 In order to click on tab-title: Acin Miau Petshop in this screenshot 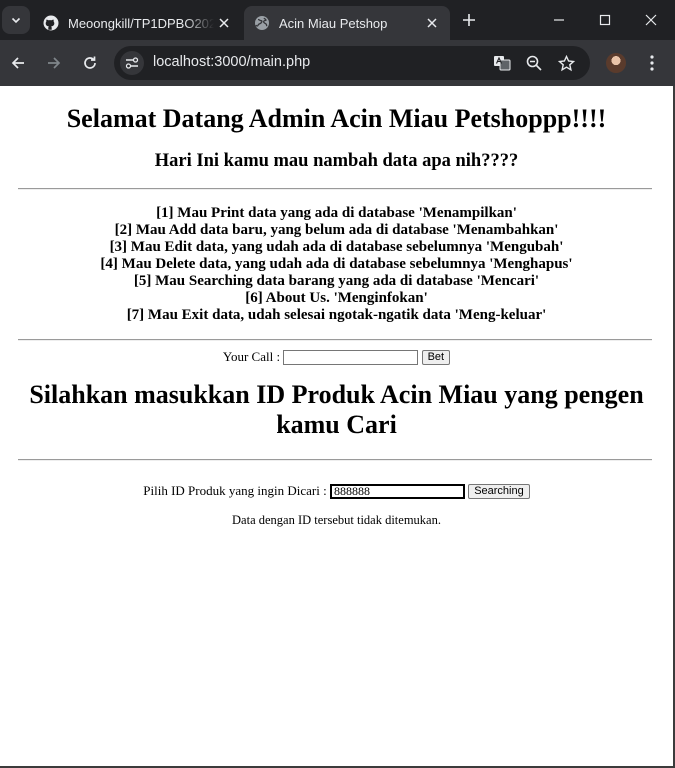, I will do `click(333, 23)`.